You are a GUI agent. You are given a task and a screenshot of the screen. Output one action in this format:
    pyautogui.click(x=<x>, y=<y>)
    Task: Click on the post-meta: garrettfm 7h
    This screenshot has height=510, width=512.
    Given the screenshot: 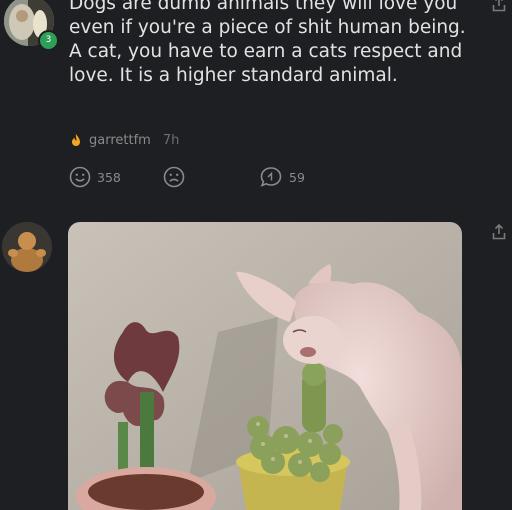 What is the action you would take?
    pyautogui.click(x=124, y=140)
    